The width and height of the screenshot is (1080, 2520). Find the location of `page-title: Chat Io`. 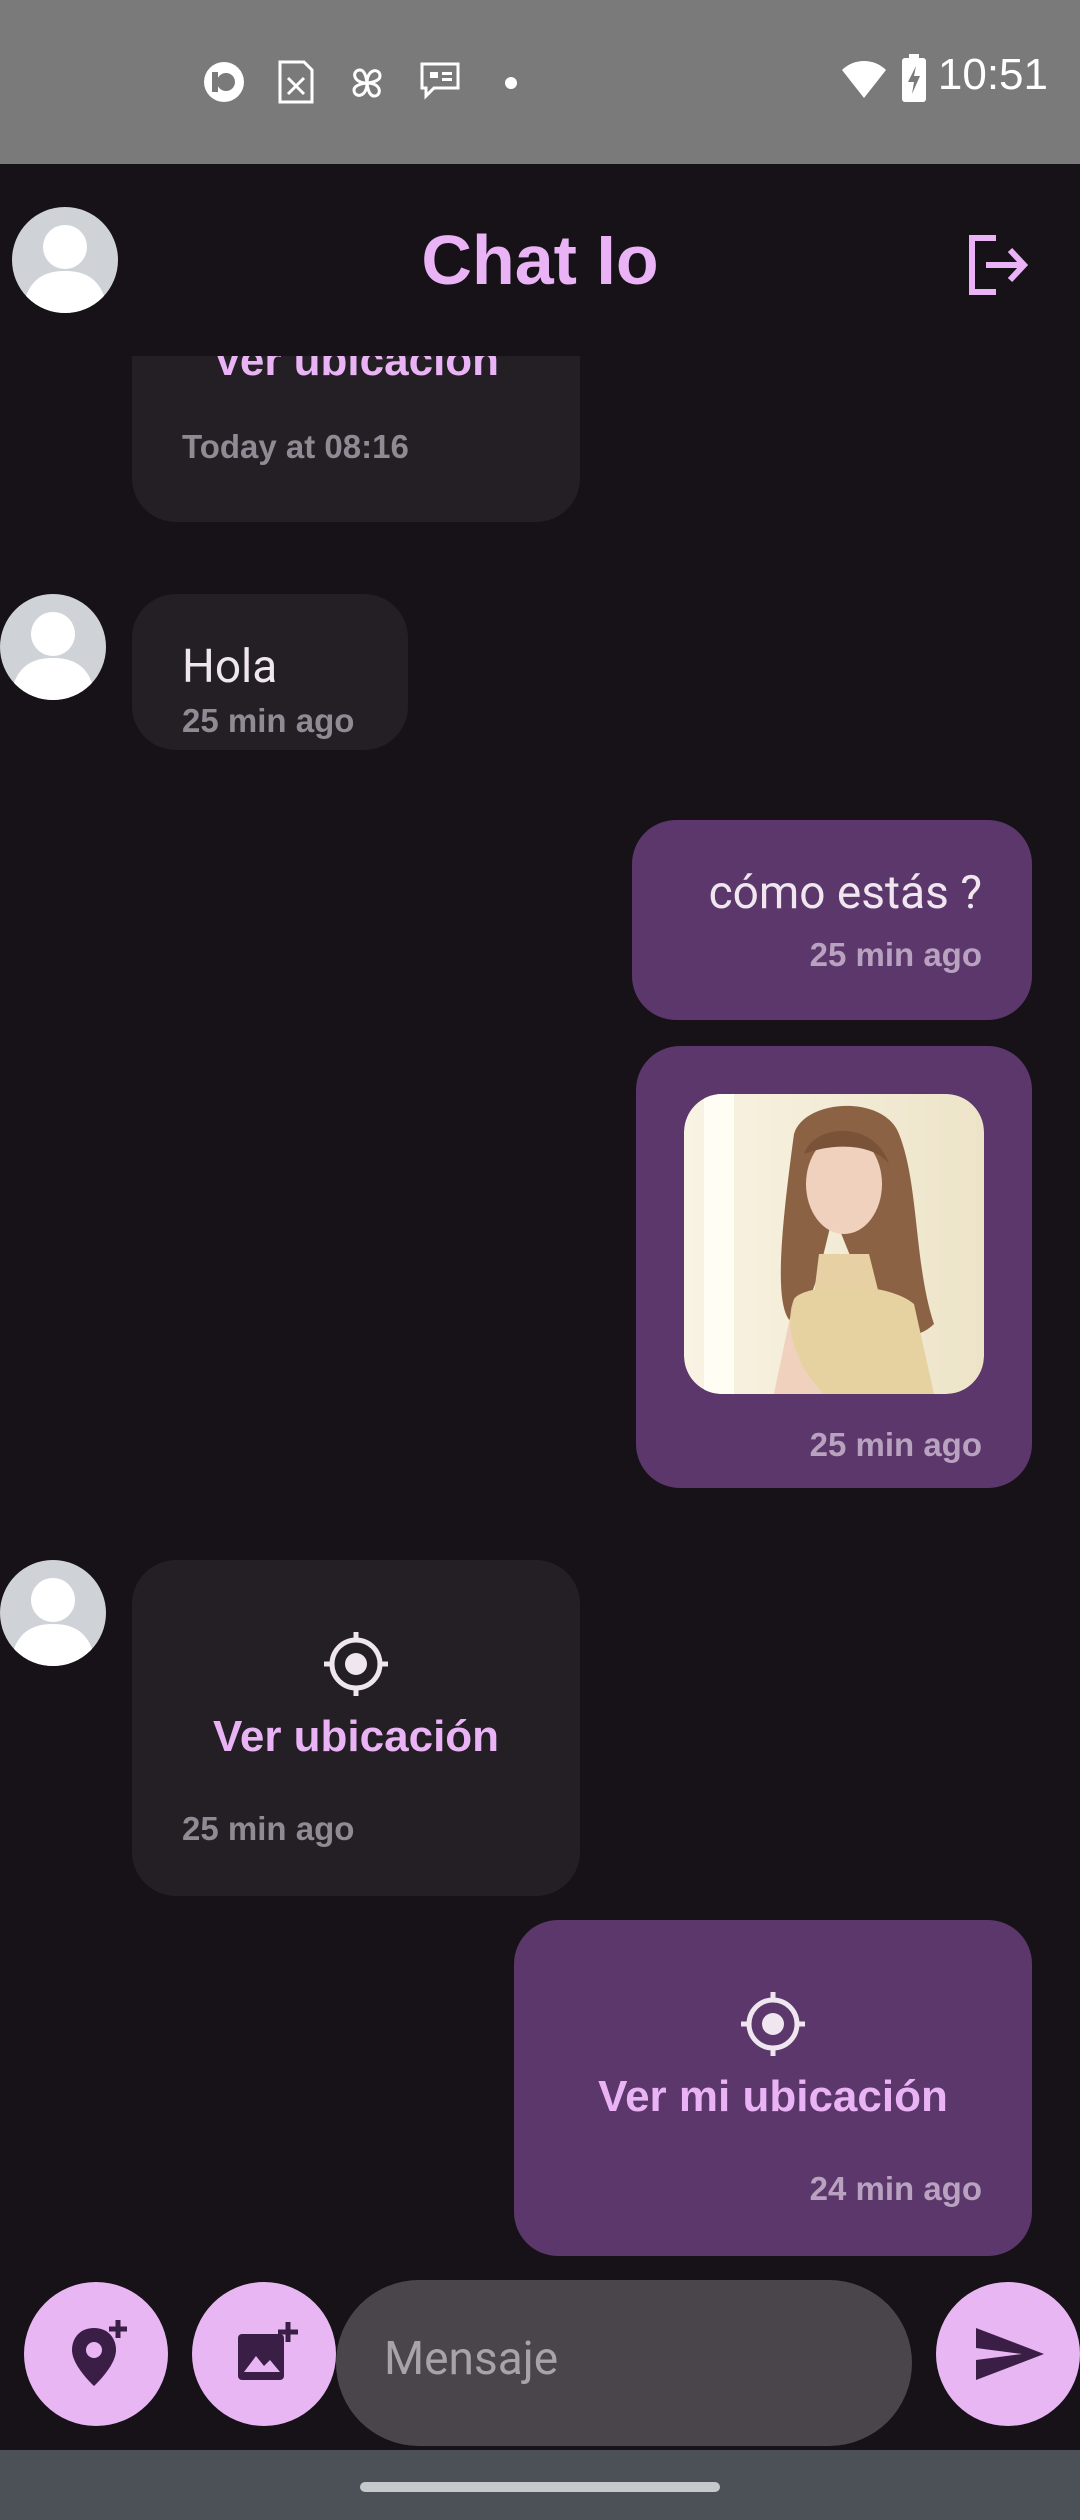

page-title: Chat Io is located at coordinates (540, 260).